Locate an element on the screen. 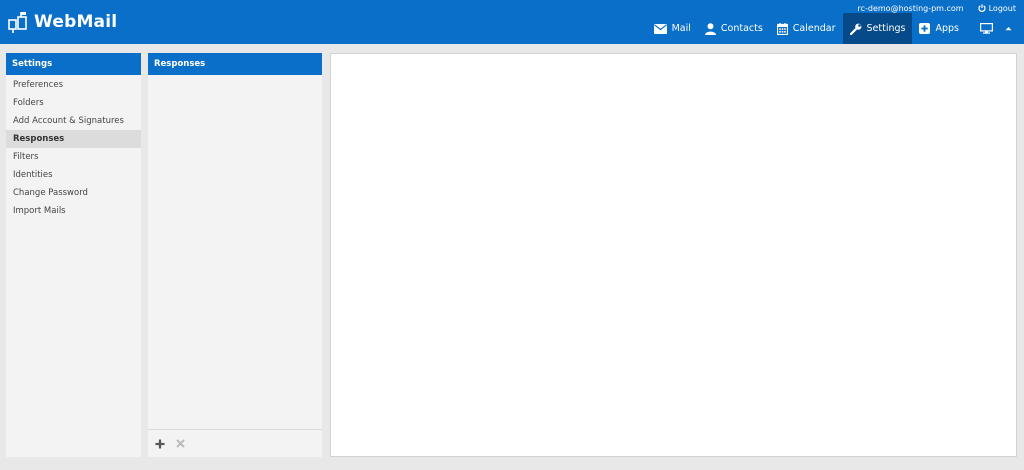 This screenshot has height=470, width=1024. taskbar-contacts: Contacts is located at coordinates (734, 28).